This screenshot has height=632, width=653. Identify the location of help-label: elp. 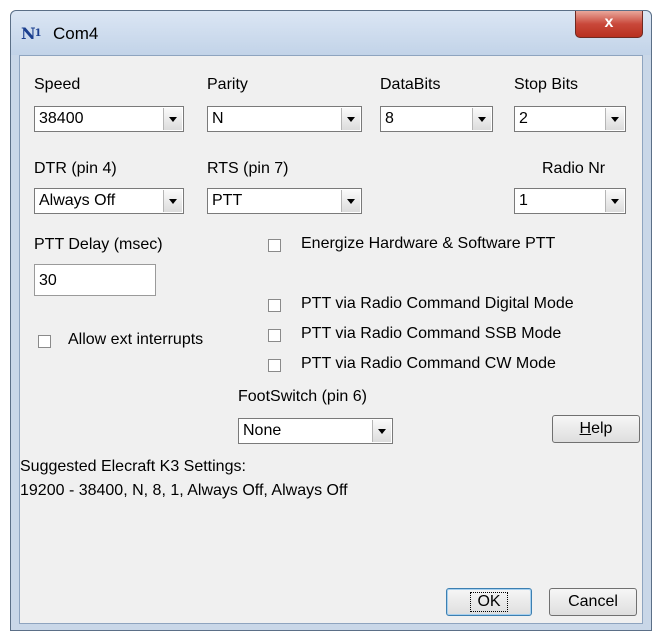
(602, 428).